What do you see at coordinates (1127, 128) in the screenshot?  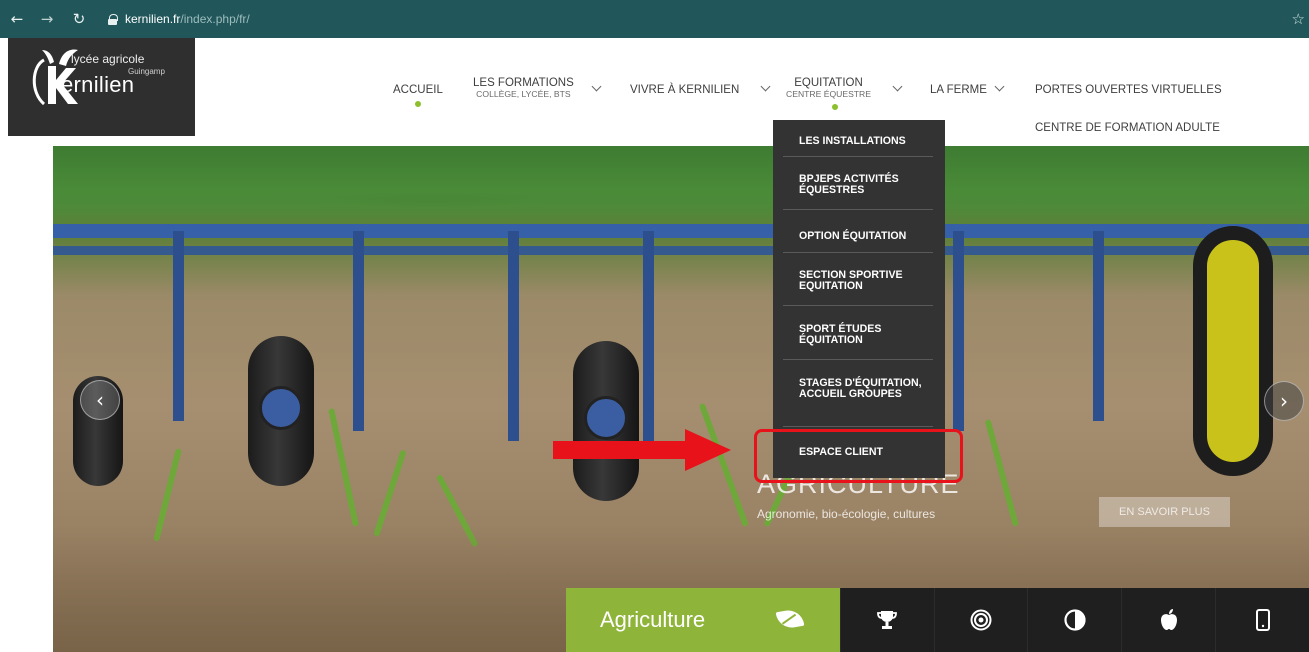 I see `nav-centre-formation-adulte: CENTRE DE FORMATION ADULTE` at bounding box center [1127, 128].